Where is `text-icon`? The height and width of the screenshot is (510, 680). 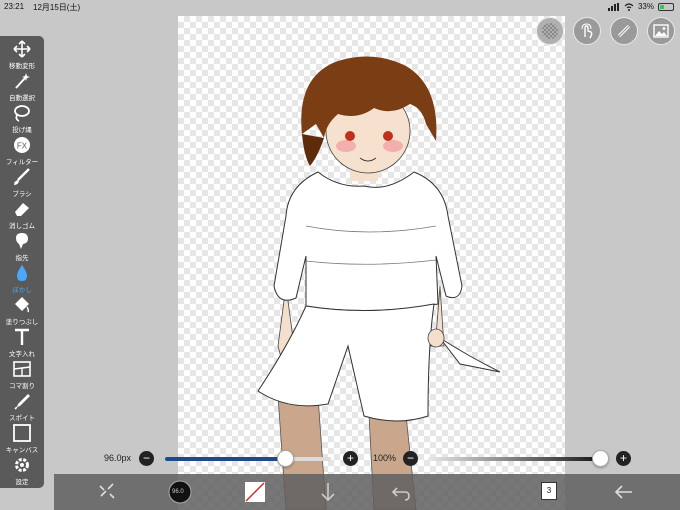 text-icon is located at coordinates (22, 336).